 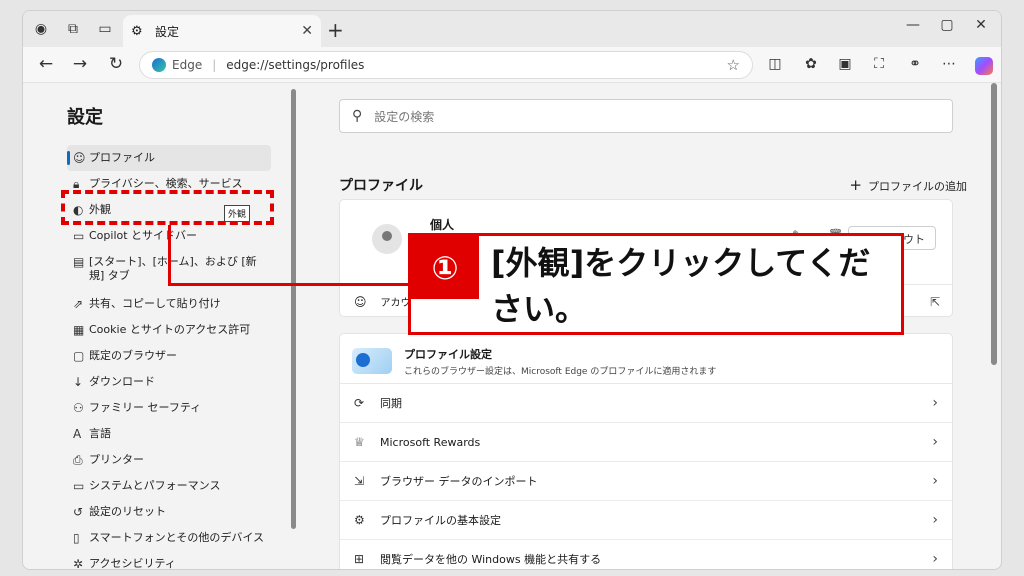 I want to click on sidebar-item-label: システムとパフォーマンス, so click(x=155, y=485).